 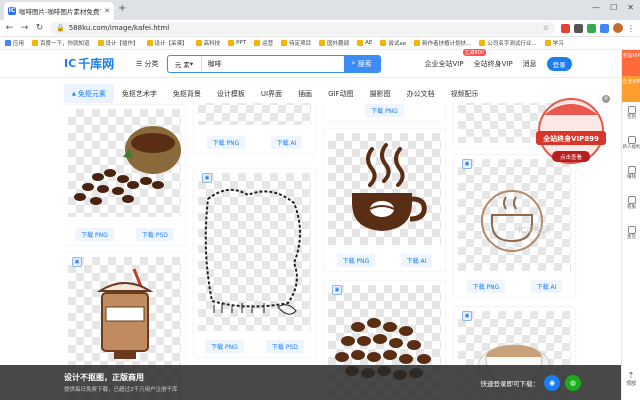 What do you see at coordinates (380, 94) in the screenshot?
I see `category-tab: 摄影图` at bounding box center [380, 94].